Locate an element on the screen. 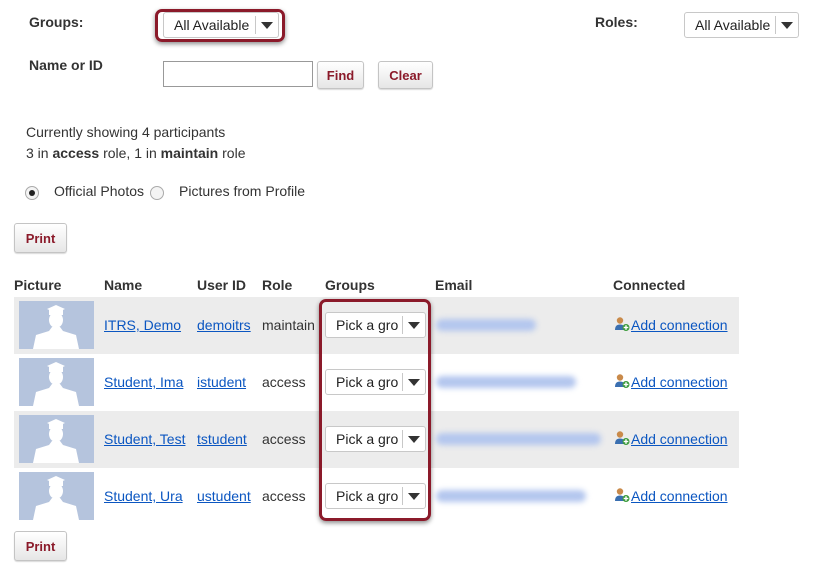 This screenshot has width=813, height=569. participant-name-link: ITRS, Demo is located at coordinates (142, 325).